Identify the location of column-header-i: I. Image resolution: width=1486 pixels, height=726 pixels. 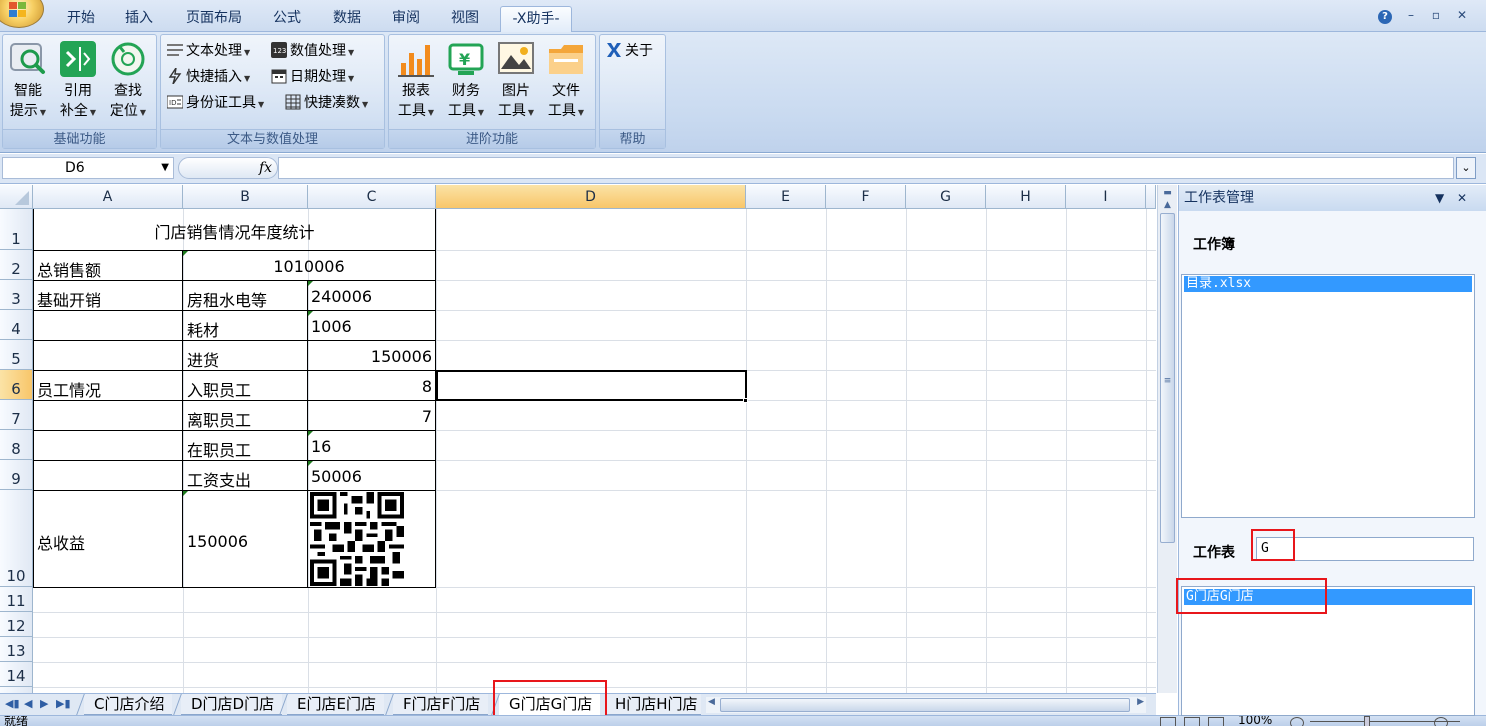
(1106, 197).